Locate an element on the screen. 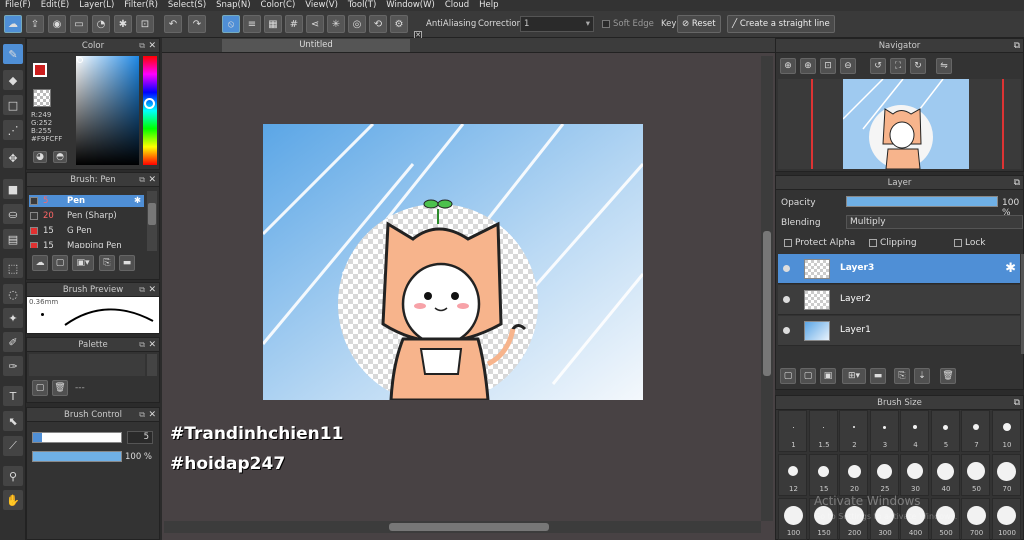 The width and height of the screenshot is (1024, 540). vertical-scrollbar is located at coordinates (767, 288).